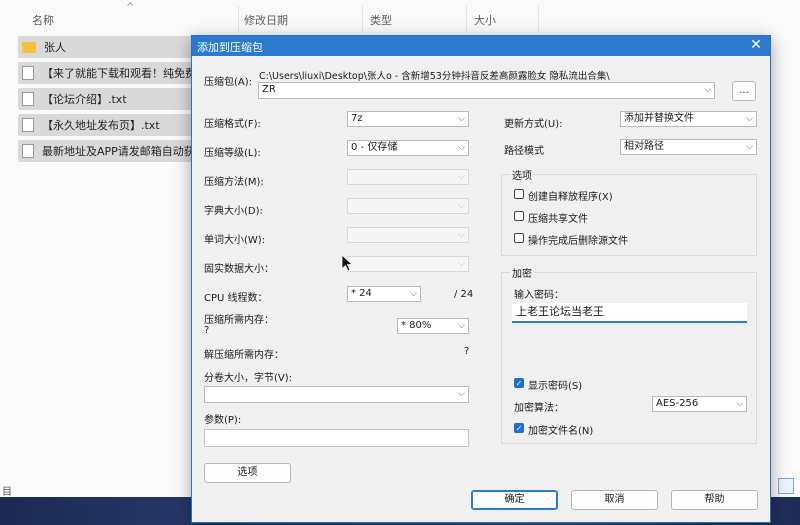 Image resolution: width=800 pixels, height=525 pixels. I want to click on dialog-titlebar: 添加到压缩包 ✕, so click(481, 46).